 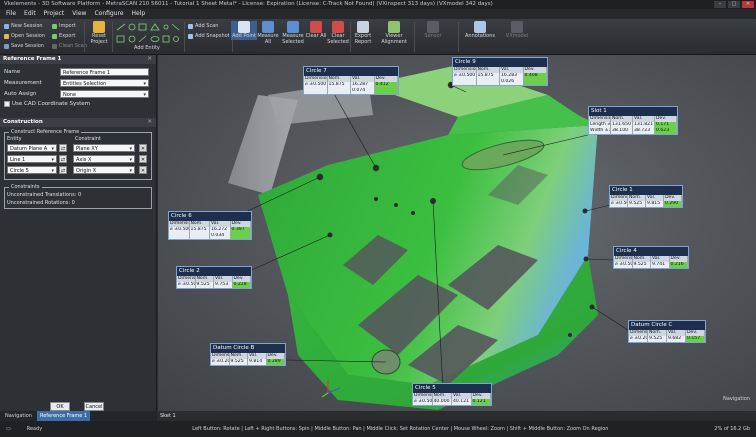 What do you see at coordinates (190, 26) in the screenshot?
I see `scan-icon` at bounding box center [190, 26].